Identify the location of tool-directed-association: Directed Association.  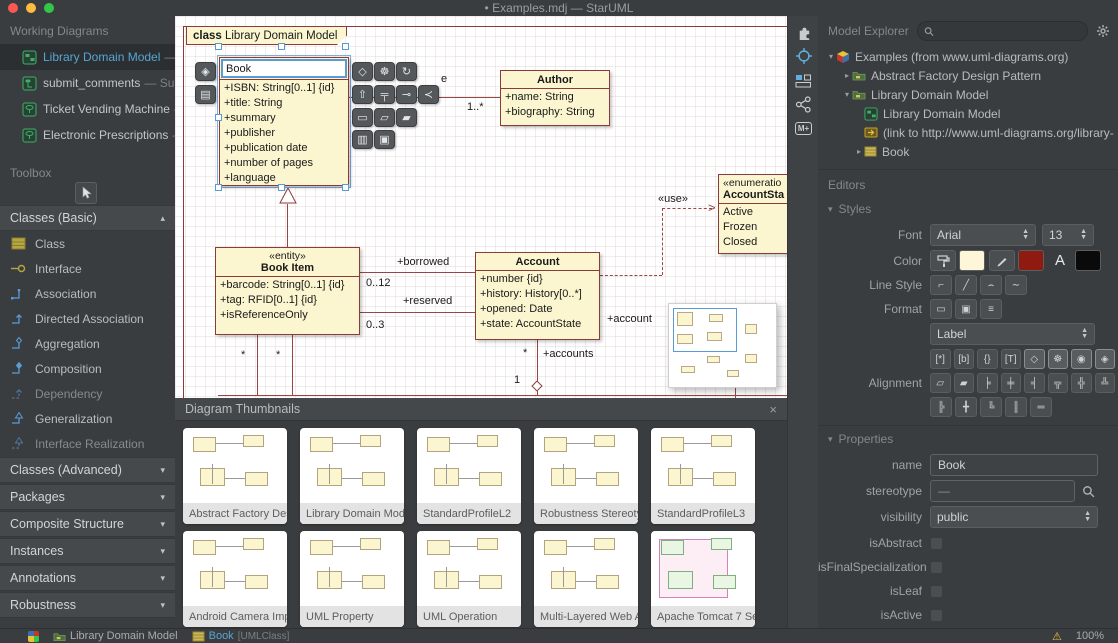
(87, 318).